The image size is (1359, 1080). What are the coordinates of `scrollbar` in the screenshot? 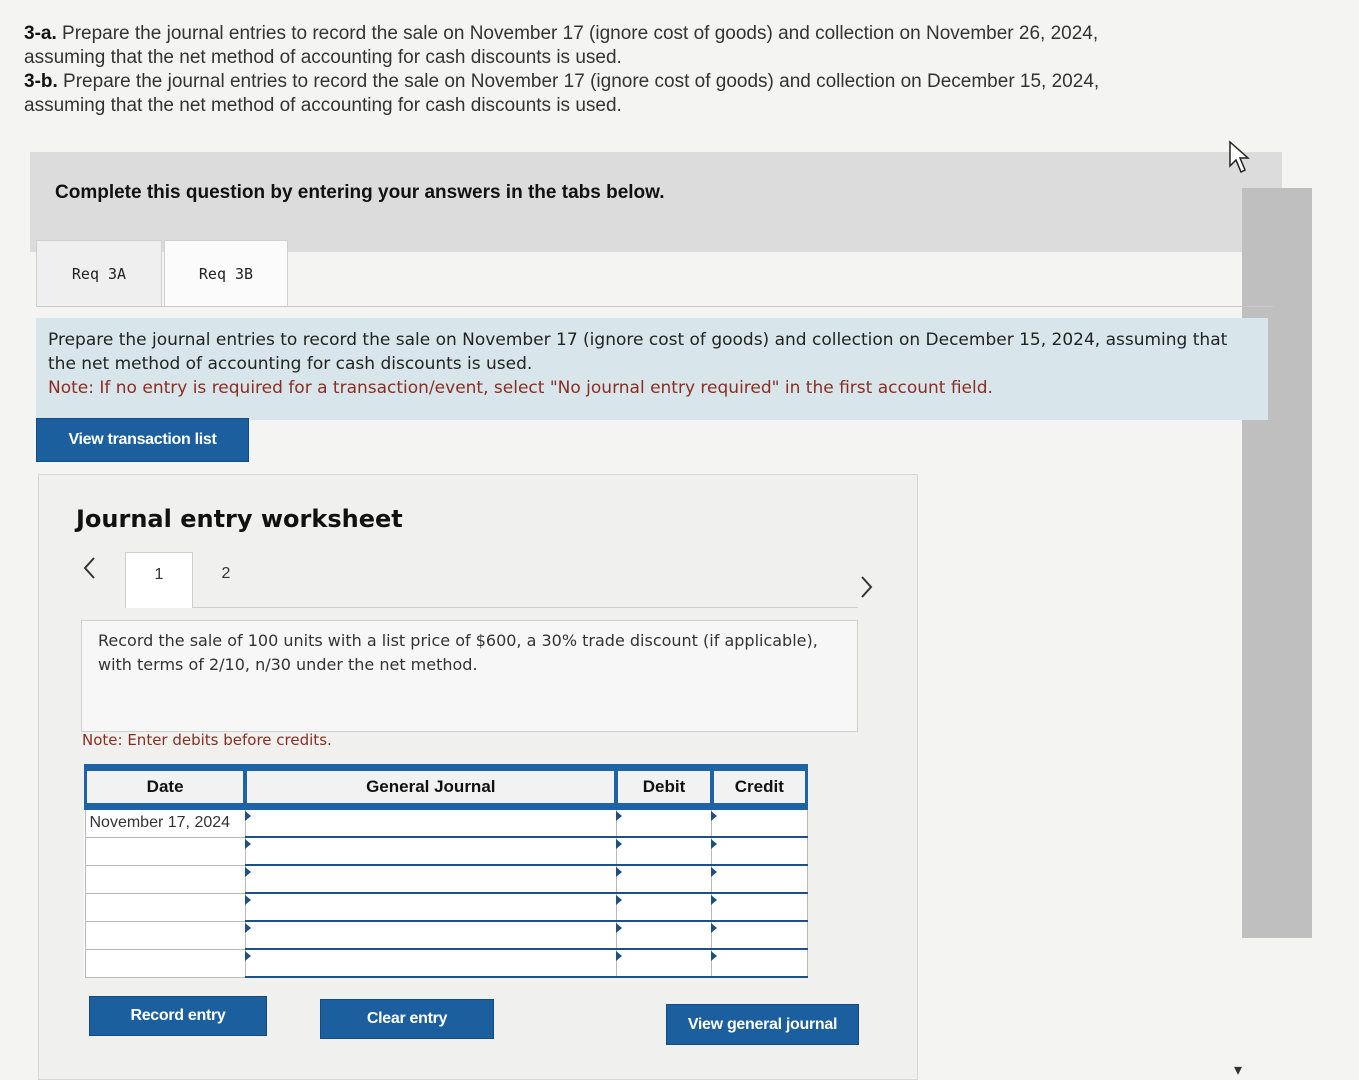 It's located at (1277, 563).